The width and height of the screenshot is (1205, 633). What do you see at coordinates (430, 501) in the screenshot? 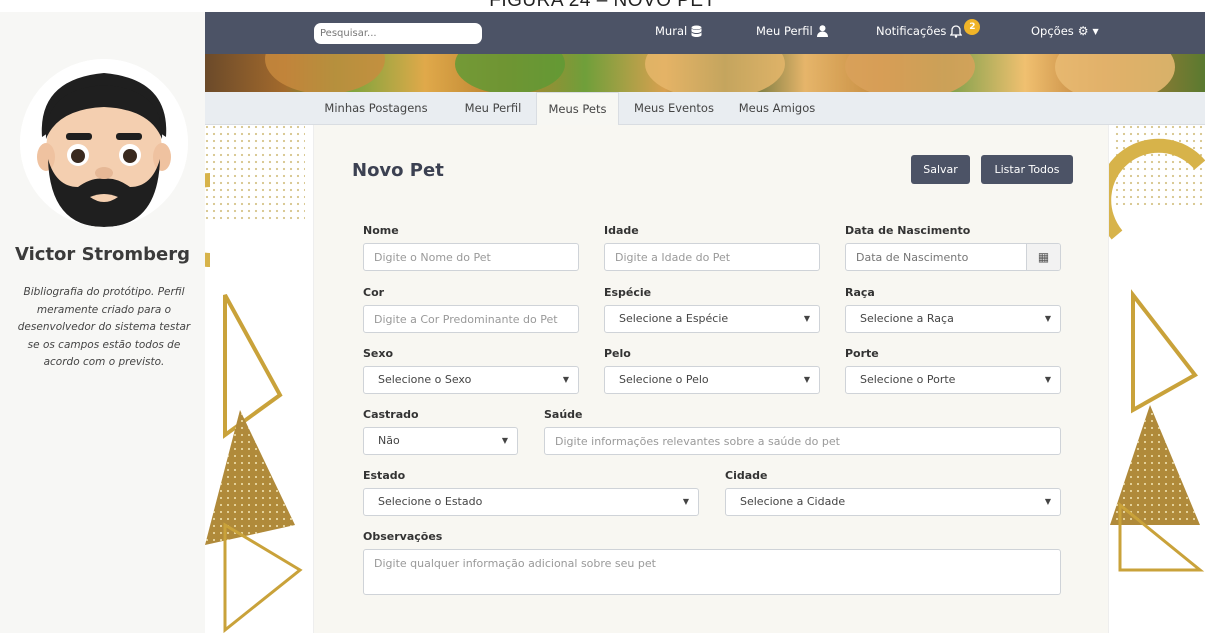
I see `estado-select-value: Selecione o Estado` at bounding box center [430, 501].